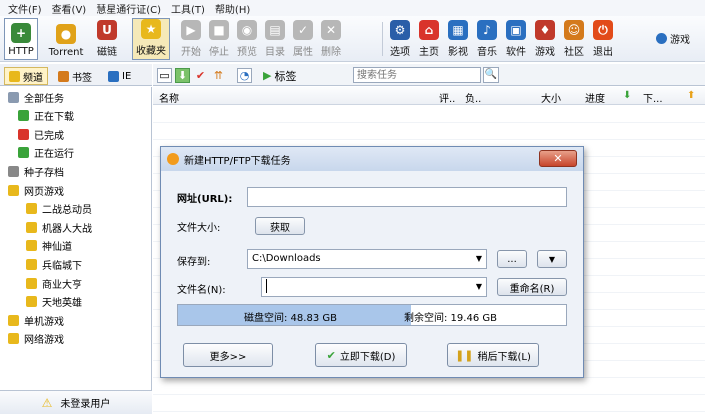  I want to click on toolbar-label: 预览, so click(247, 52).